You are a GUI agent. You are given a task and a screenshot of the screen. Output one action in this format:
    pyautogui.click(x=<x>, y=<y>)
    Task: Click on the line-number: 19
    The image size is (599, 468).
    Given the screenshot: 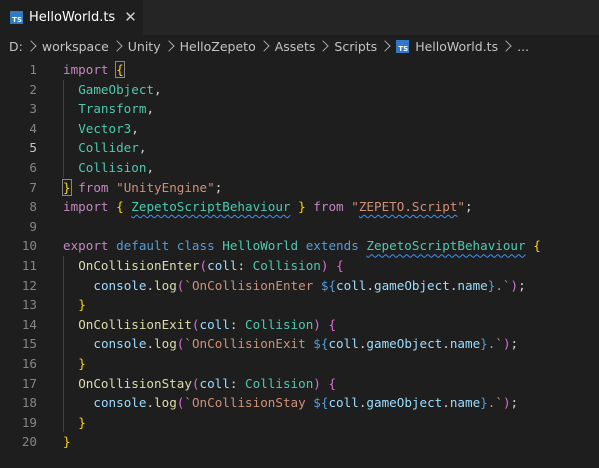 What is the action you would take?
    pyautogui.click(x=29, y=422)
    